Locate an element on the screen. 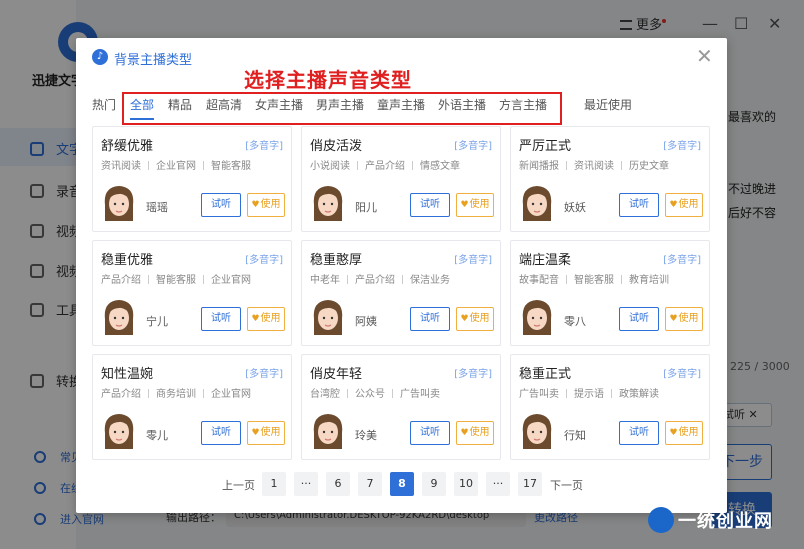  tab-hot: 热门 is located at coordinates (104, 104).